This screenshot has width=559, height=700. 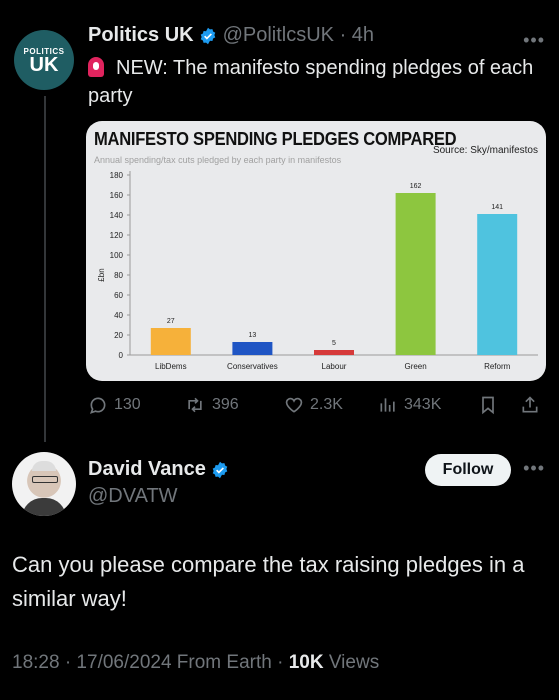 I want to click on y-tick-label: 120, so click(x=117, y=235).